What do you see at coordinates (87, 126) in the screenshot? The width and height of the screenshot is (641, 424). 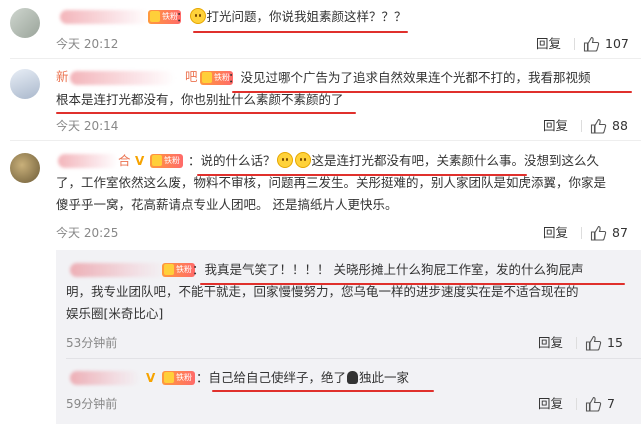 I see `timestamp: 今天 20:14` at bounding box center [87, 126].